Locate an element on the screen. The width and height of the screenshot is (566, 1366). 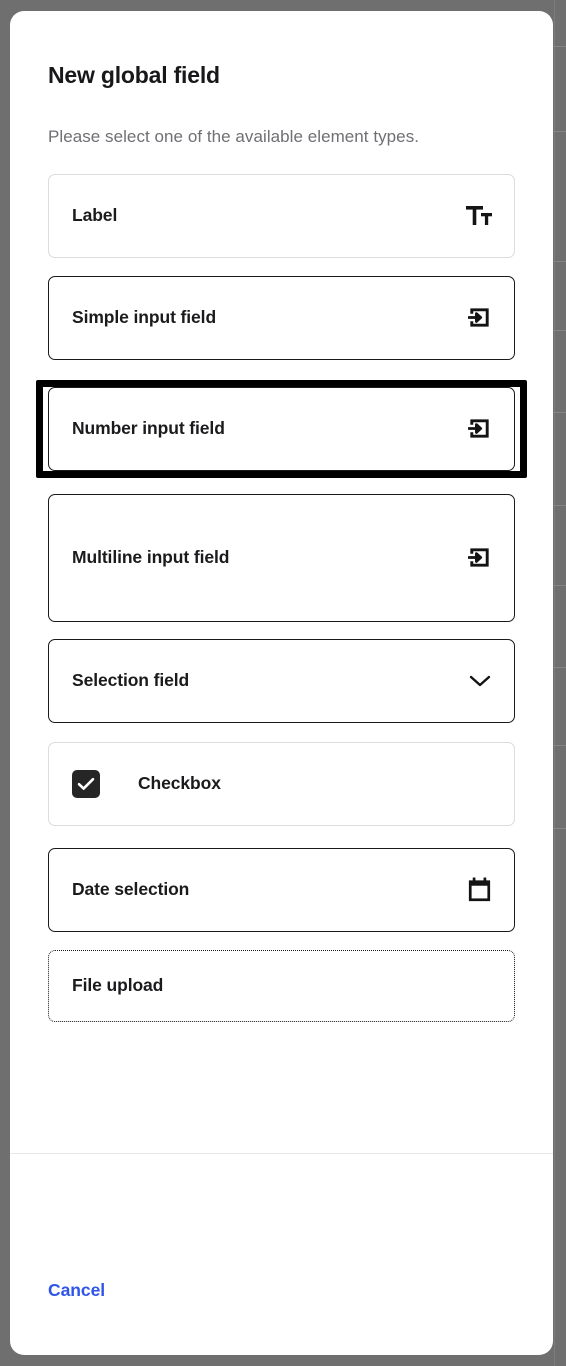
option-wrapper-checkbox: Checkbox is located at coordinates (281, 783).